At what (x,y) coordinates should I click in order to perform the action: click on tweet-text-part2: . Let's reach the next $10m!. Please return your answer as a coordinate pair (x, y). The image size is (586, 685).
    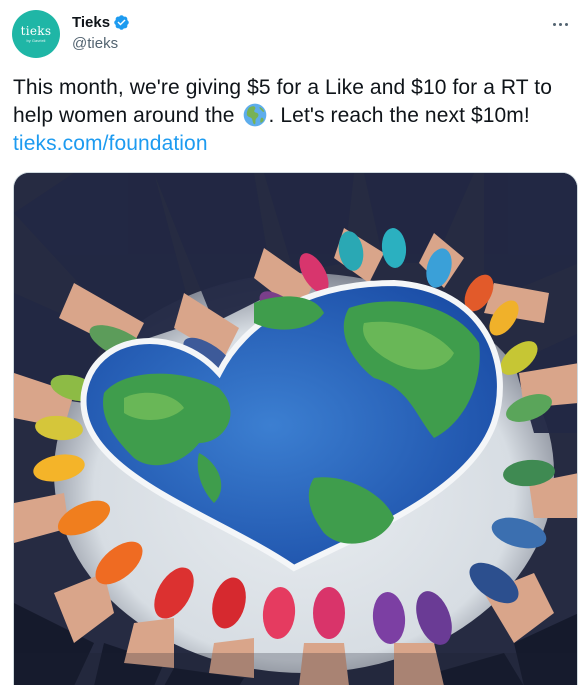
    Looking at the image, I should click on (399, 115).